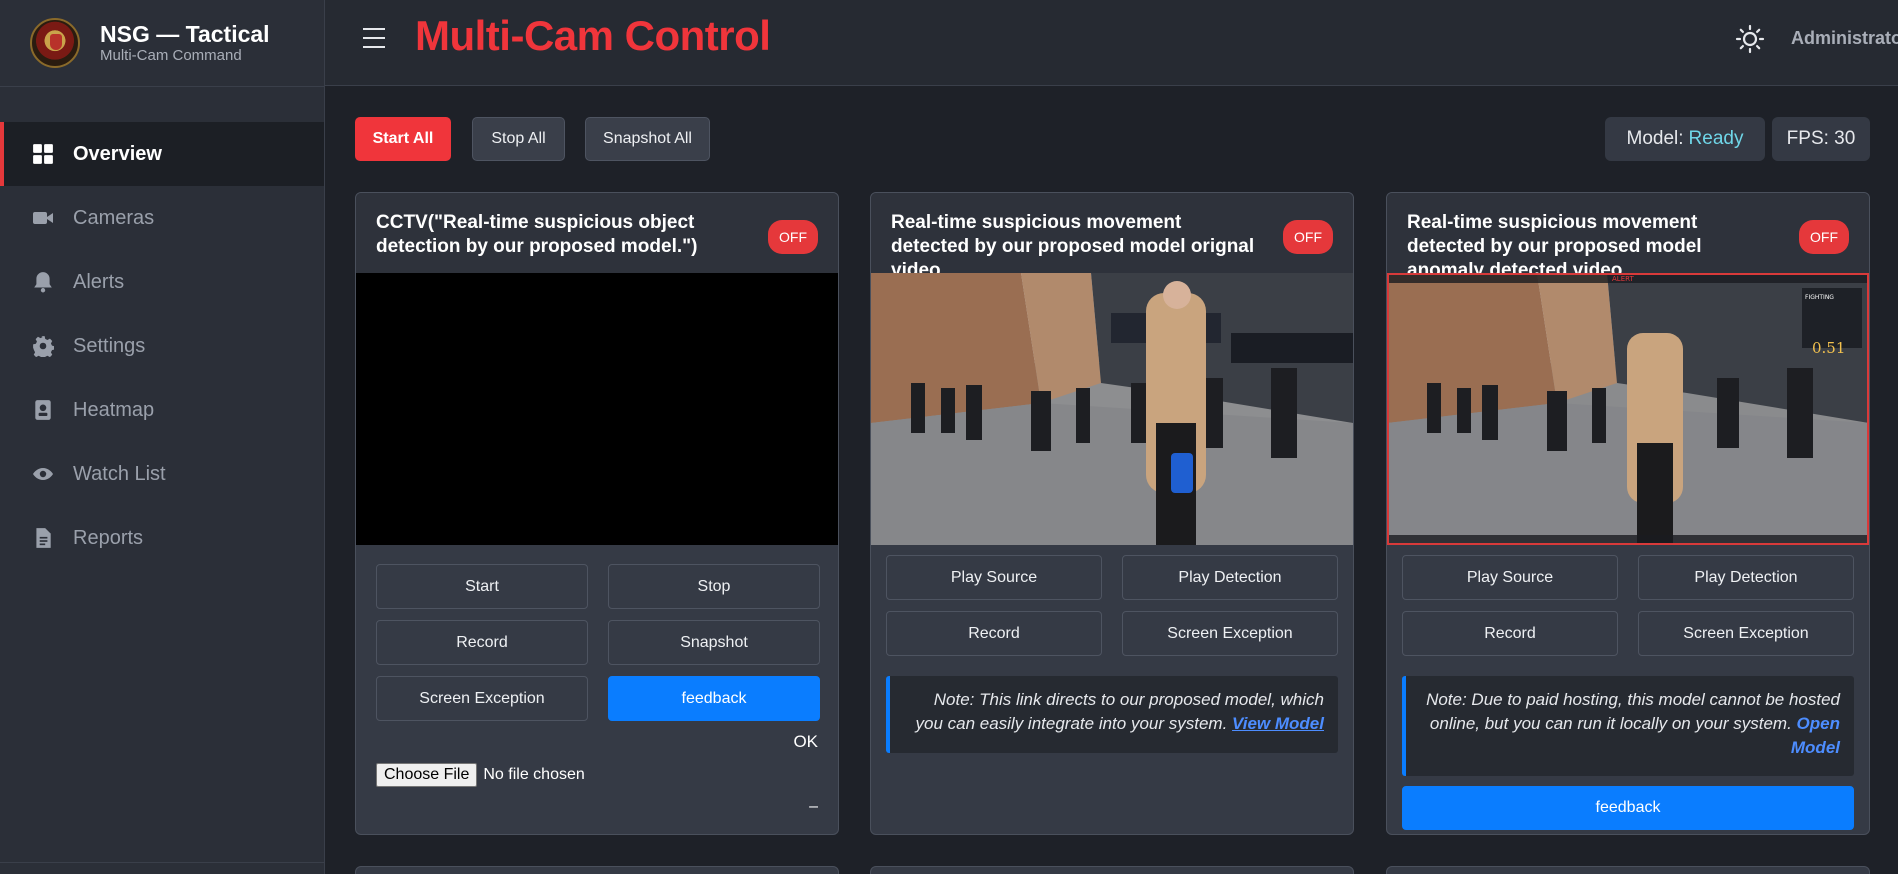  What do you see at coordinates (1278, 723) in the screenshot?
I see `view-model-link: View Model` at bounding box center [1278, 723].